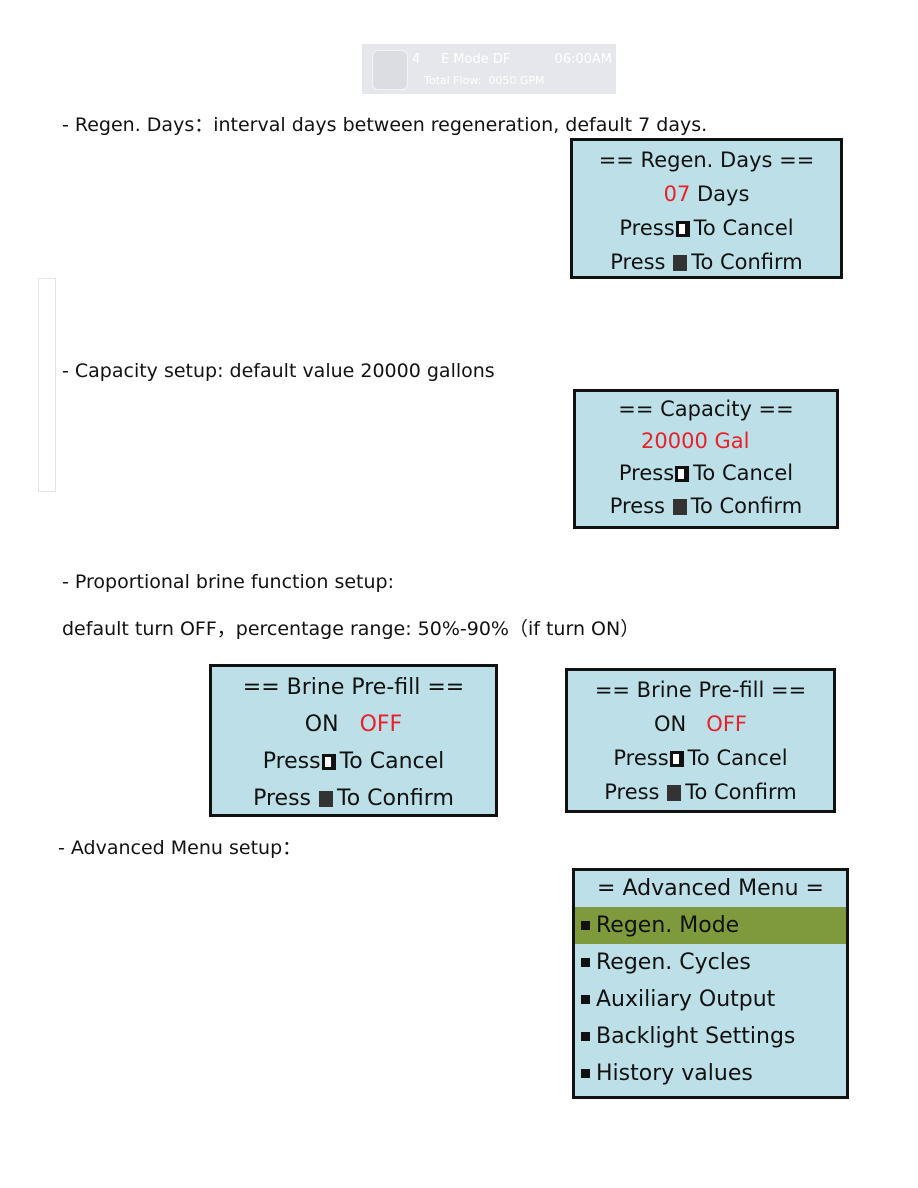 The width and height of the screenshot is (918, 1188). What do you see at coordinates (489, 69) in the screenshot?
I see `header-display-image: 4 E Mode DF 06:00AM Total Flow: 0050 GPM` at bounding box center [489, 69].